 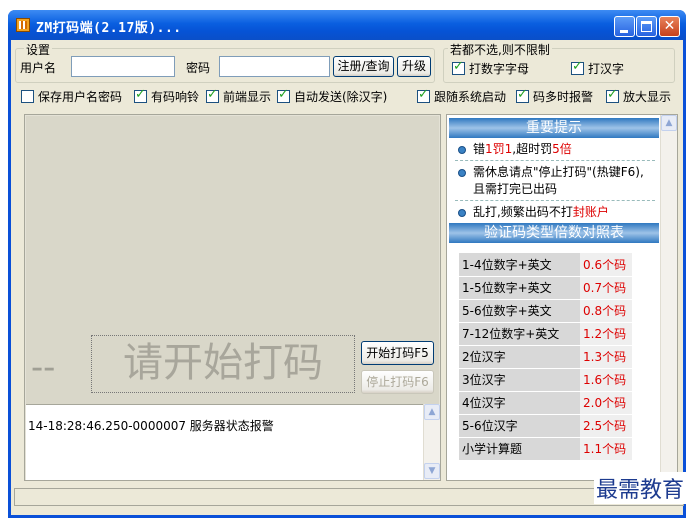 I want to click on table-row: 2位汉字 1.3个码, so click(x=545, y=357).